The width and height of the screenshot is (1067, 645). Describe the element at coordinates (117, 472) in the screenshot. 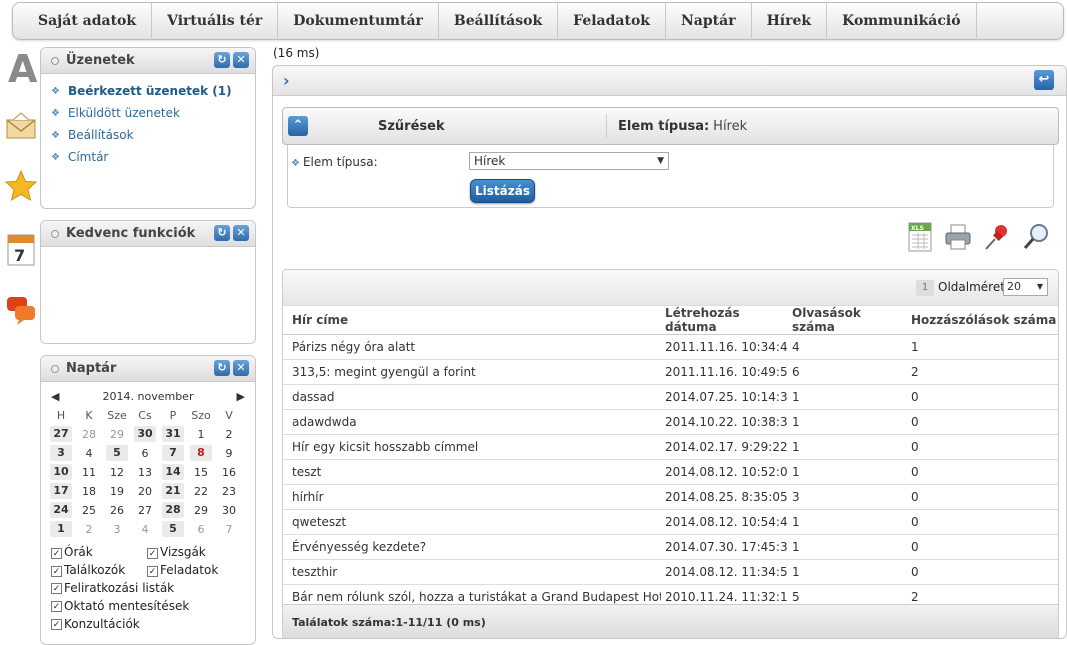

I see `calendar-day: 12` at that location.